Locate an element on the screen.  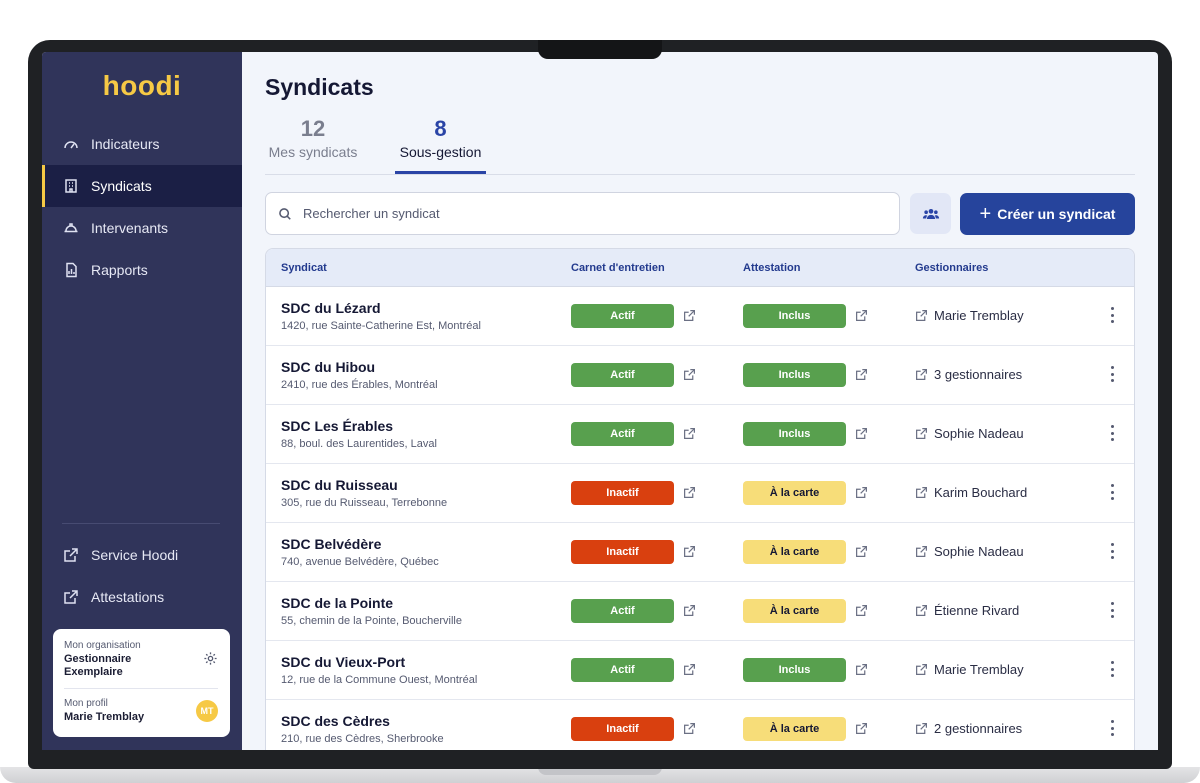
manager-link: 3 gestionnaires is located at coordinates (968, 374).